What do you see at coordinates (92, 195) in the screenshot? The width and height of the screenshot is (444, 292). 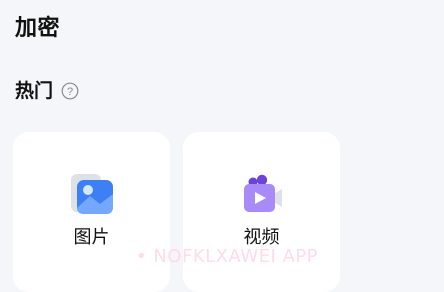 I see `image-icon` at bounding box center [92, 195].